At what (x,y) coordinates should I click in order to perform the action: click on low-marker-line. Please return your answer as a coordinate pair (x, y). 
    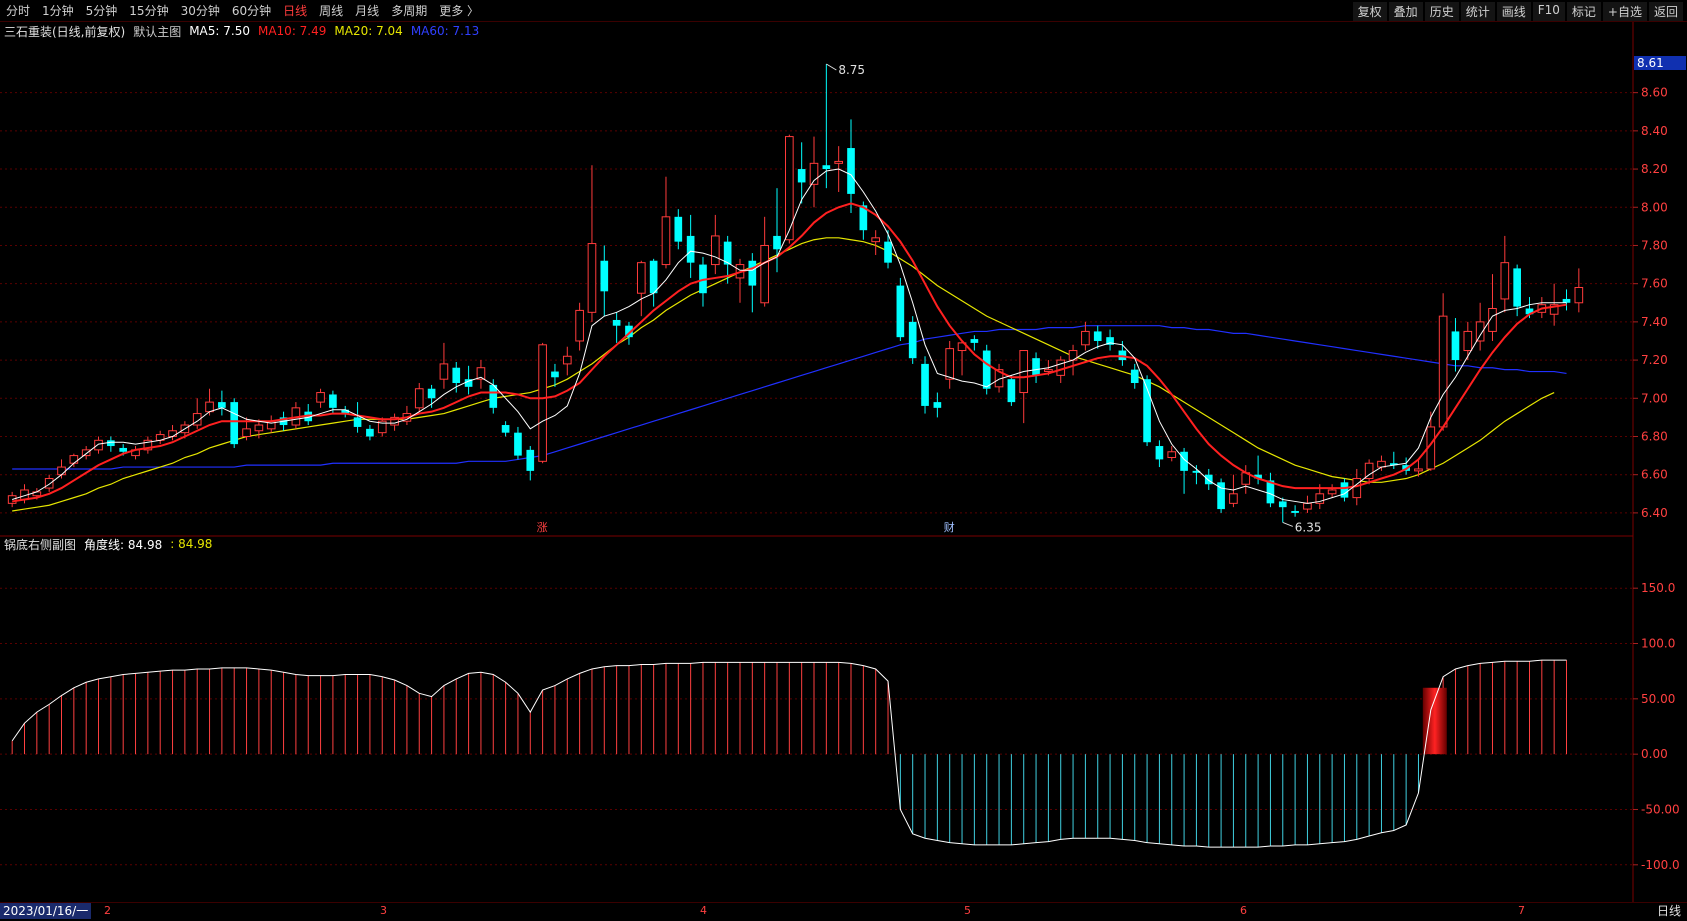
    Looking at the image, I should click on (1287, 524).